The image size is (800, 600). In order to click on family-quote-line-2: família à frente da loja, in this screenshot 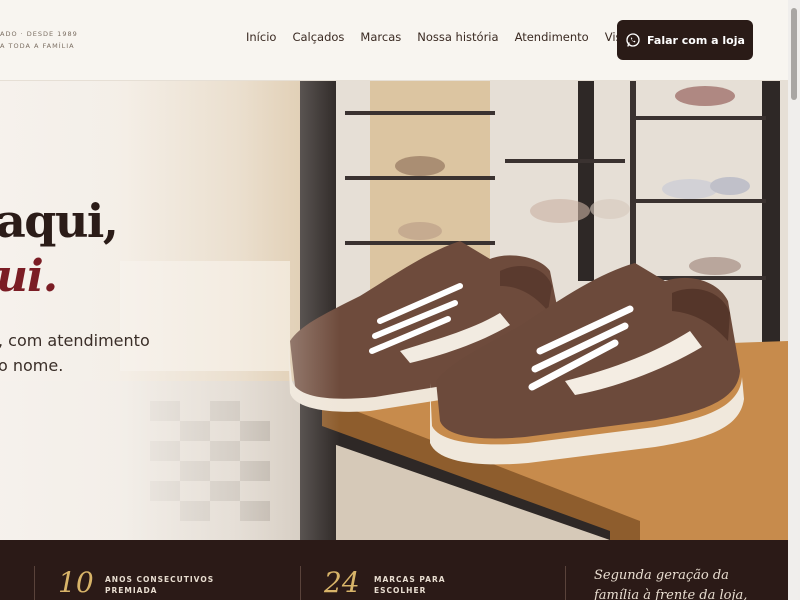, I will do `click(671, 594)`.